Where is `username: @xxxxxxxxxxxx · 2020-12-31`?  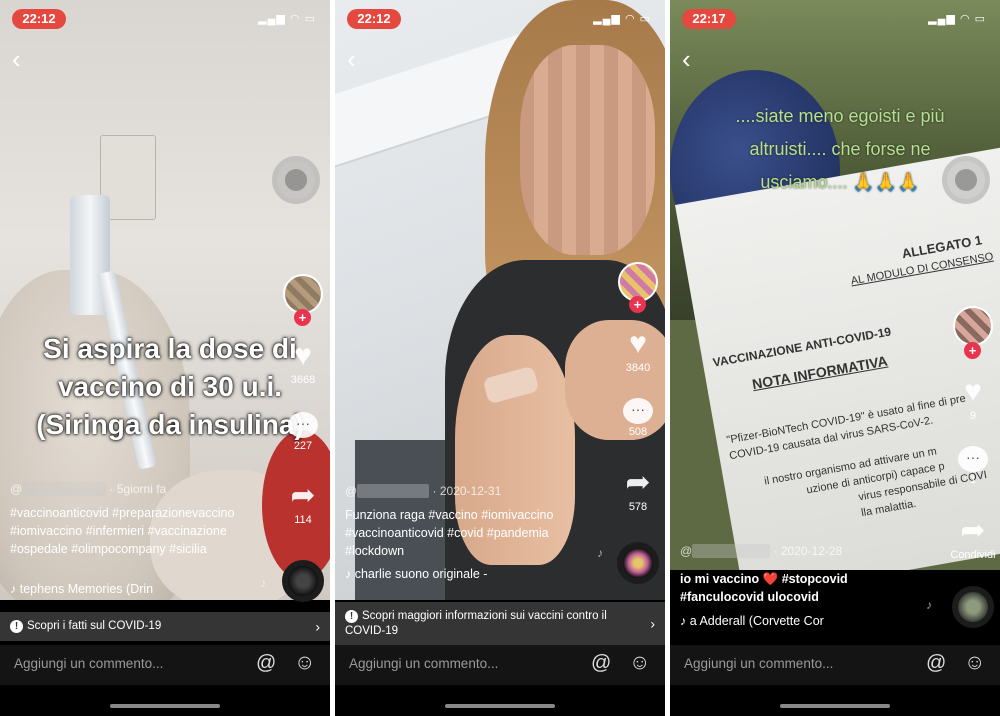 username: @xxxxxxxxxxxx · 2020-12-31 is located at coordinates (423, 491).